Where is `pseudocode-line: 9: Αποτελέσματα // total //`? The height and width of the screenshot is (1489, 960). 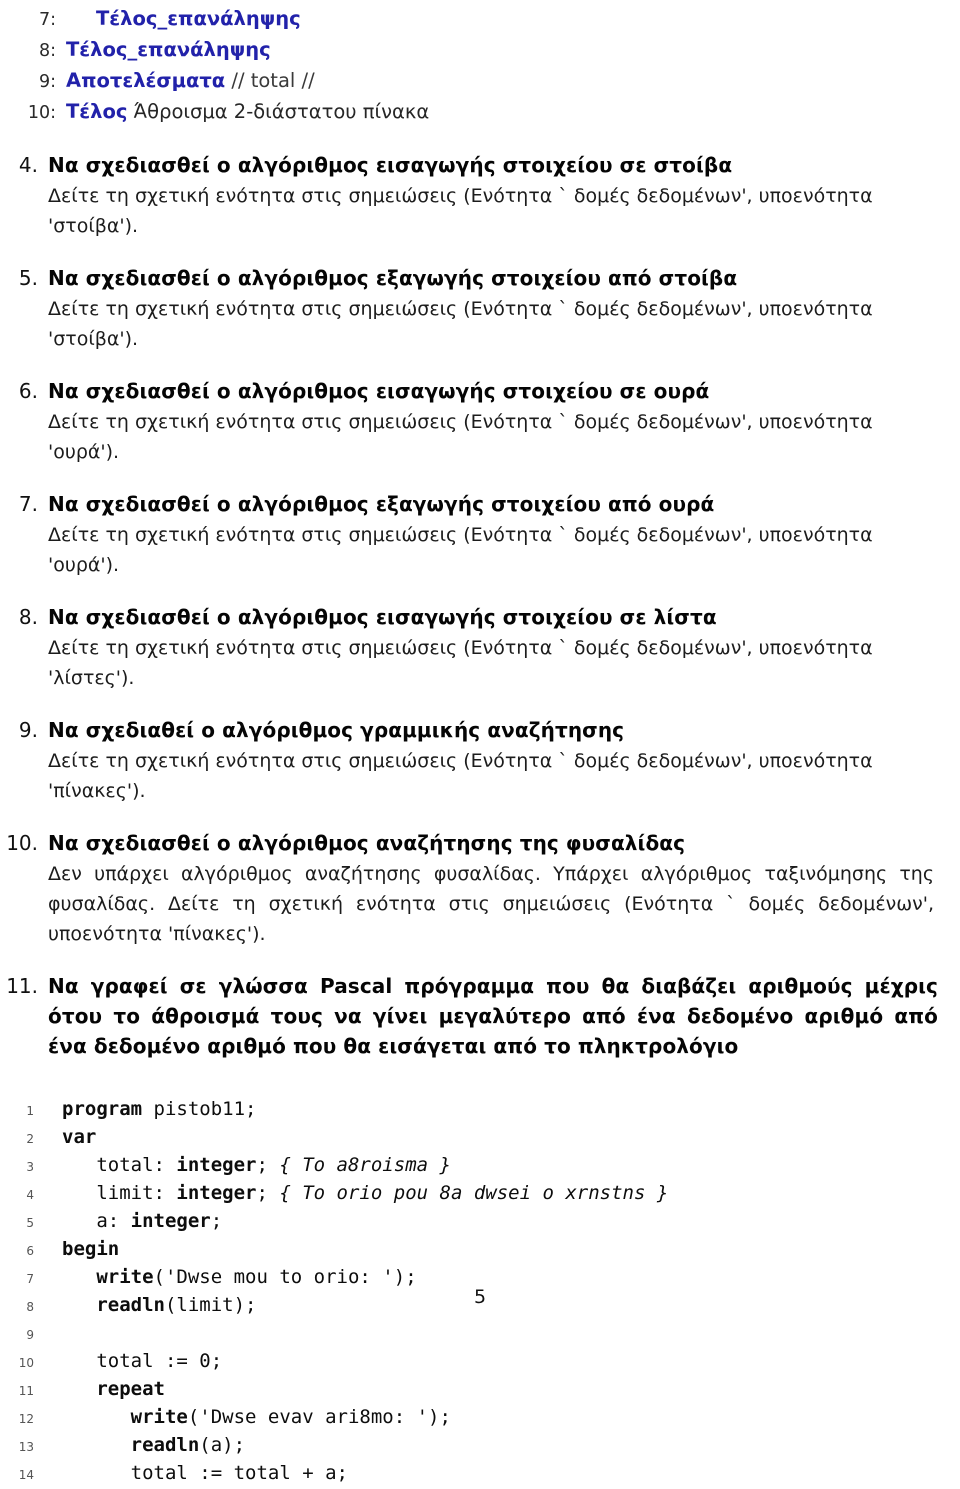 pseudocode-line: 9: Αποτελέσματα // total // is located at coordinates (480, 81).